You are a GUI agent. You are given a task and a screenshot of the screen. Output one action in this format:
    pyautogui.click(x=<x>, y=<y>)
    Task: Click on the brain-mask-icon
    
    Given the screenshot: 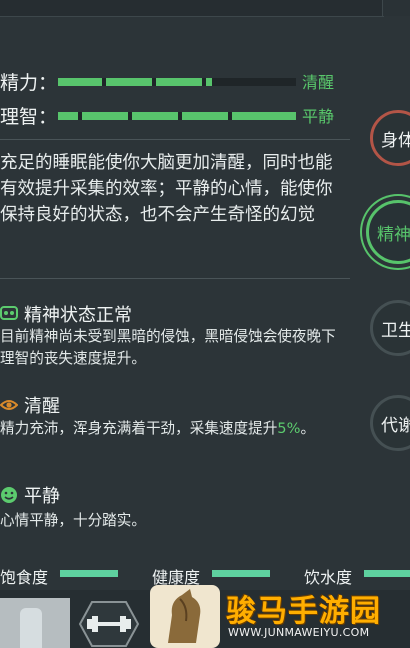 What is the action you would take?
    pyautogui.click(x=9, y=313)
    